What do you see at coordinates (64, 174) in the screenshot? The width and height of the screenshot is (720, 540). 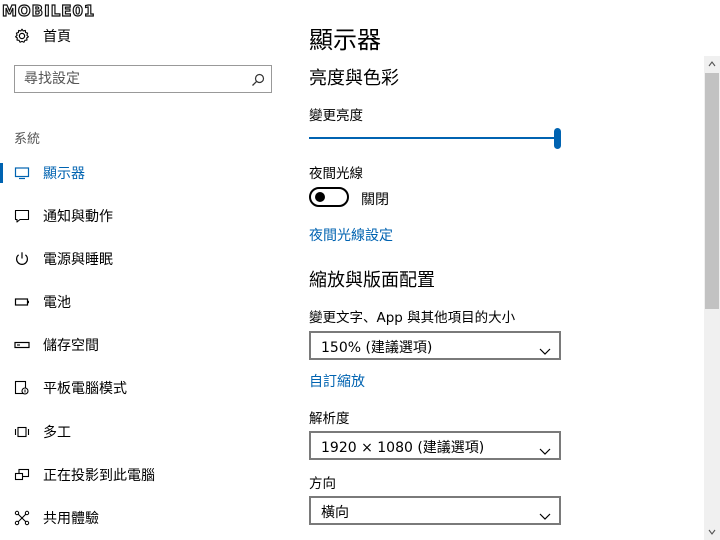 I see `sidebar-item-label: 顯示器` at bounding box center [64, 174].